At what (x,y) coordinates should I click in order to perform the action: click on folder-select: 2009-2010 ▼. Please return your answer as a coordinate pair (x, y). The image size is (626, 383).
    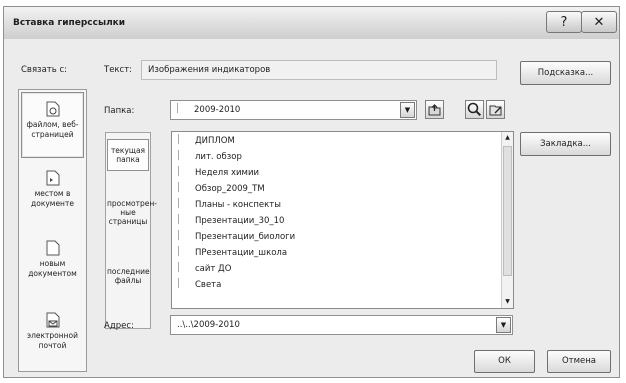
    Looking at the image, I should click on (293, 110).